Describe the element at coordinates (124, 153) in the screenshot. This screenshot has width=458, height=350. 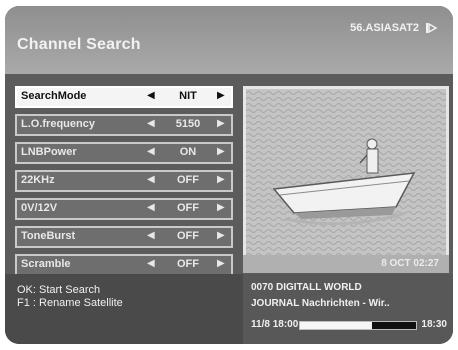
I see `menu-row-lnb-power: LNBPower ◀ ON ▶` at that location.